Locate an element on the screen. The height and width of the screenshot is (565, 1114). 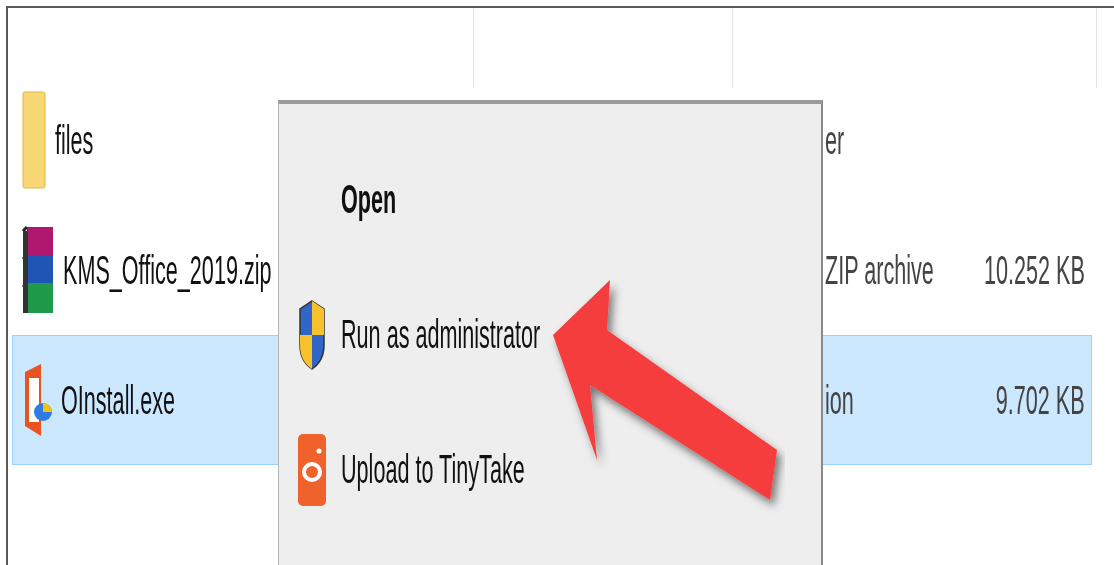
file-type: ZIP archive is located at coordinates (879, 270).